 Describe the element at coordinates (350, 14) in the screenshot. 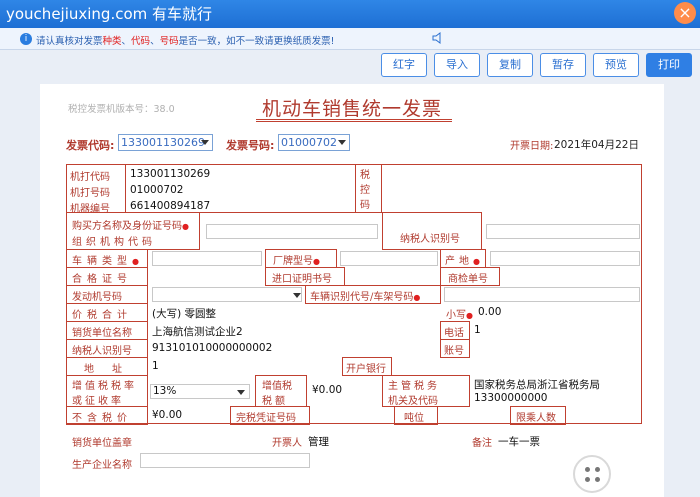

I see `top-bar: youchejiuxing.com 有车就行 ×` at that location.